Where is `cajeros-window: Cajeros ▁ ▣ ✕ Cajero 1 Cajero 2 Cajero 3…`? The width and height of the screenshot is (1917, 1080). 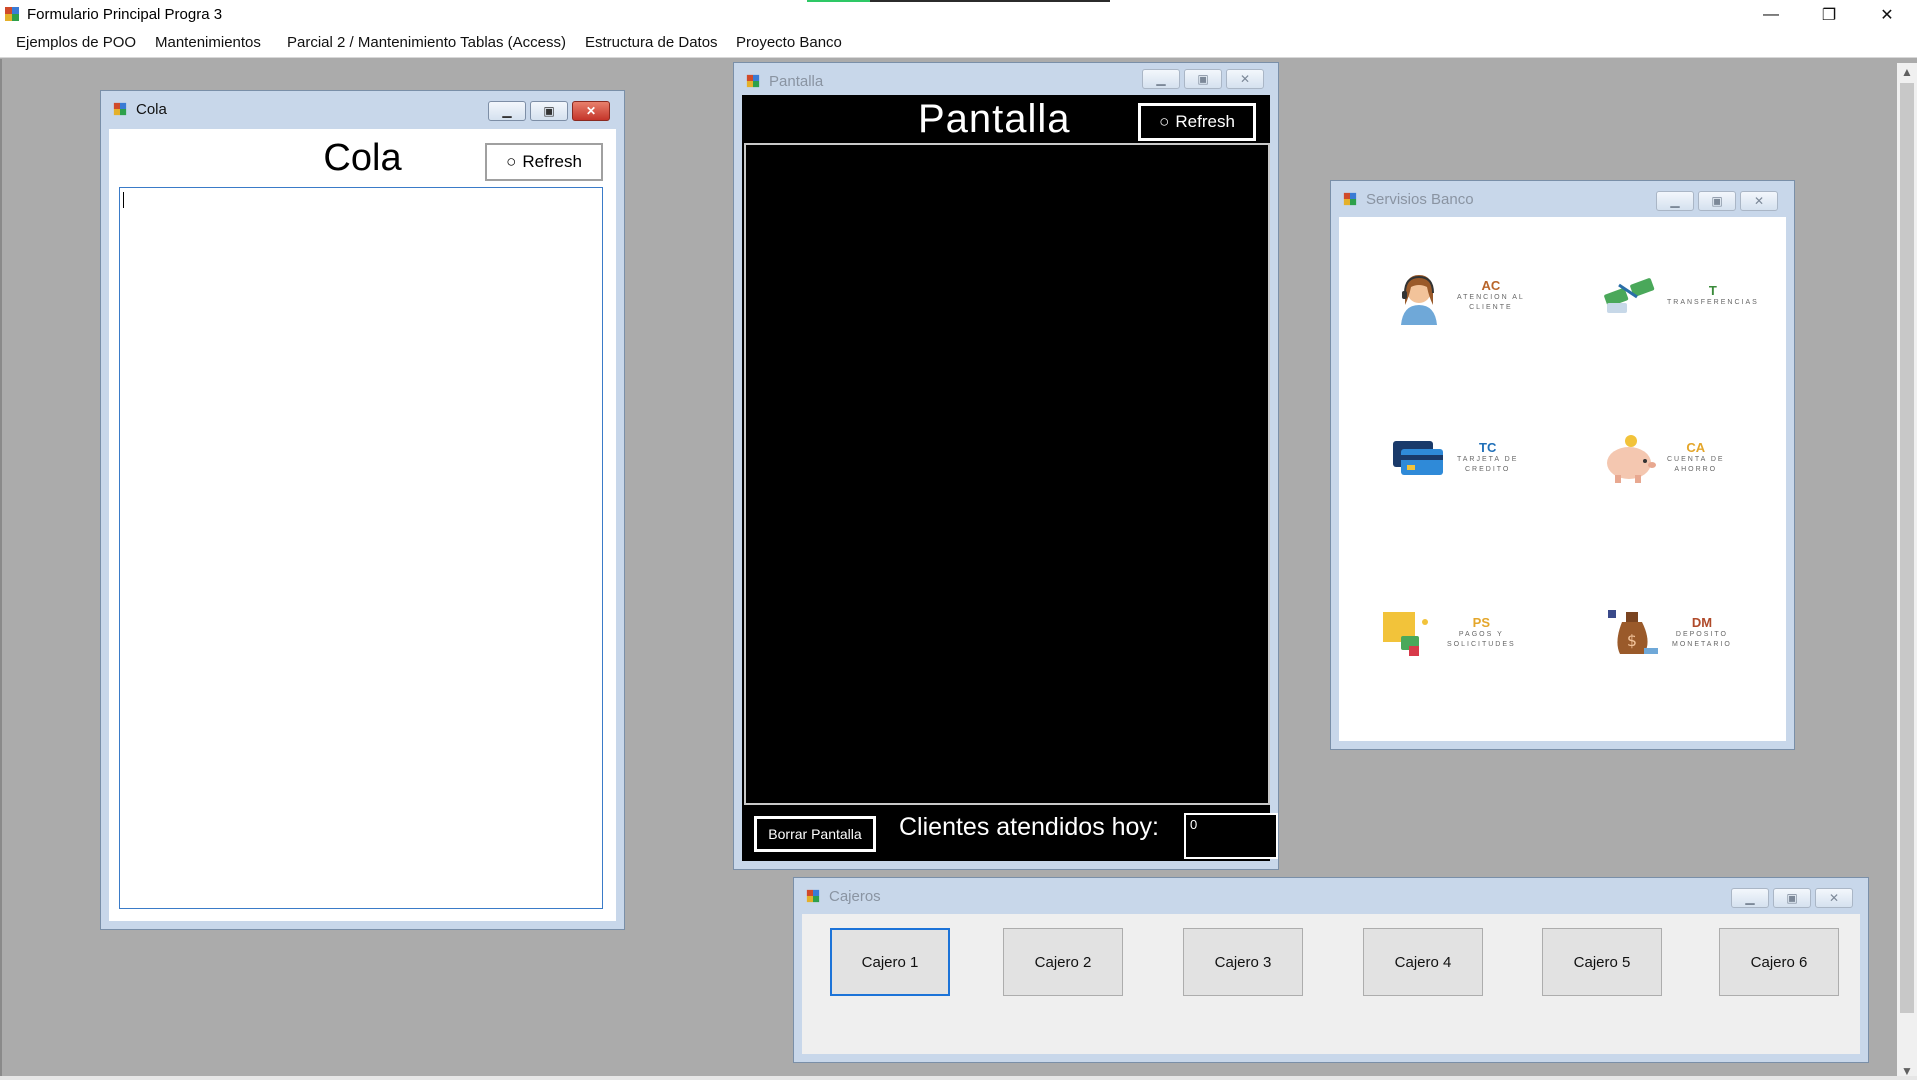 cajeros-window: Cajeros ▁ ▣ ✕ Cajero 1 Cajero 2 Cajero 3… is located at coordinates (1331, 970).